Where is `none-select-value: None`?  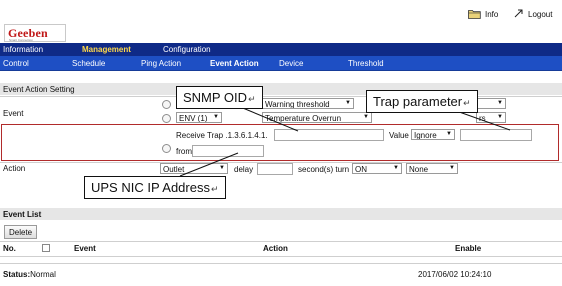 none-select-value: None is located at coordinates (419, 169).